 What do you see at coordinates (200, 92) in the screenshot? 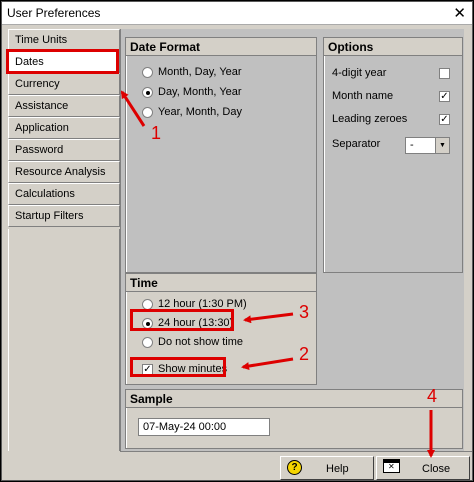
I see `radio-label: Day, Month, Year` at bounding box center [200, 92].